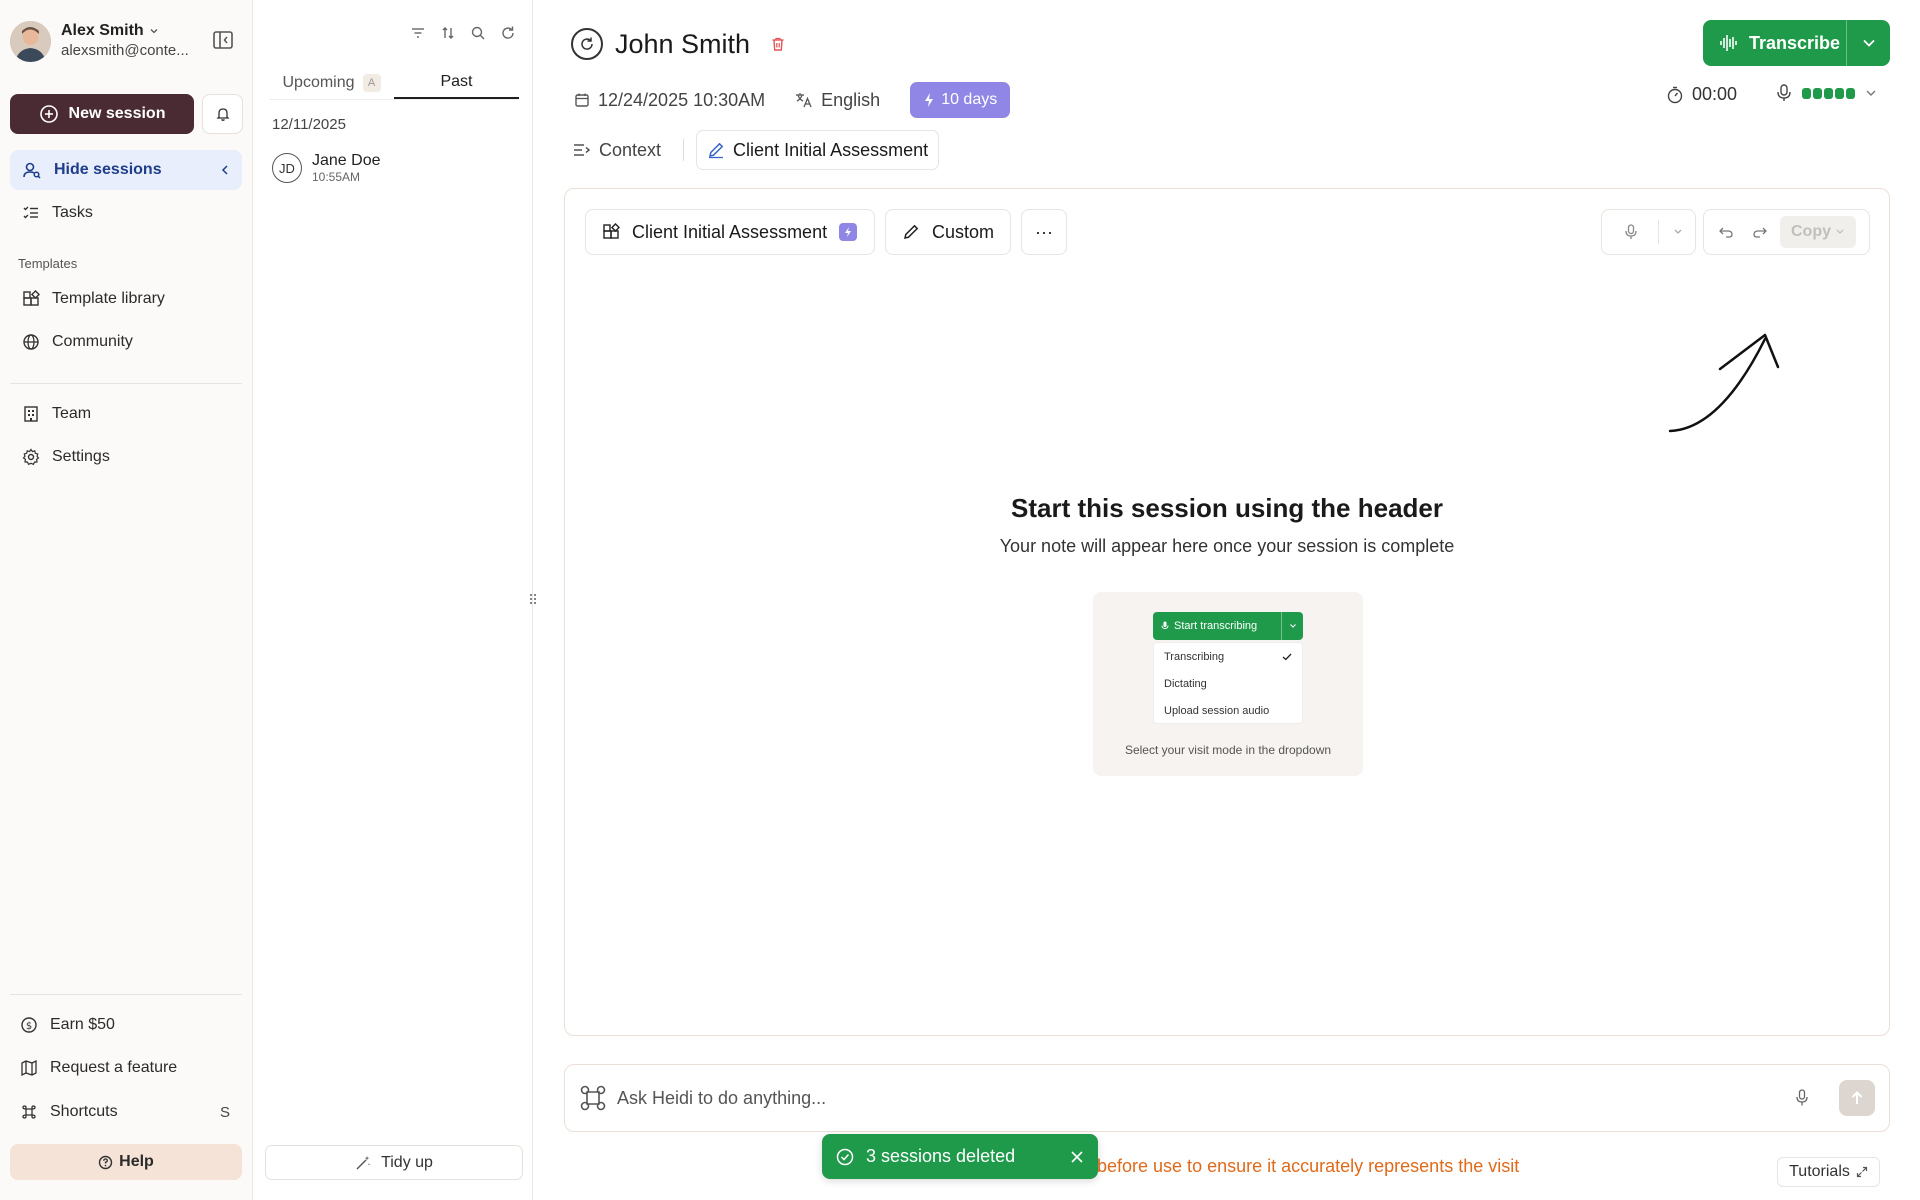 The width and height of the screenshot is (1920, 1200). What do you see at coordinates (225, 170) in the screenshot?
I see `chevron-left-icon` at bounding box center [225, 170].